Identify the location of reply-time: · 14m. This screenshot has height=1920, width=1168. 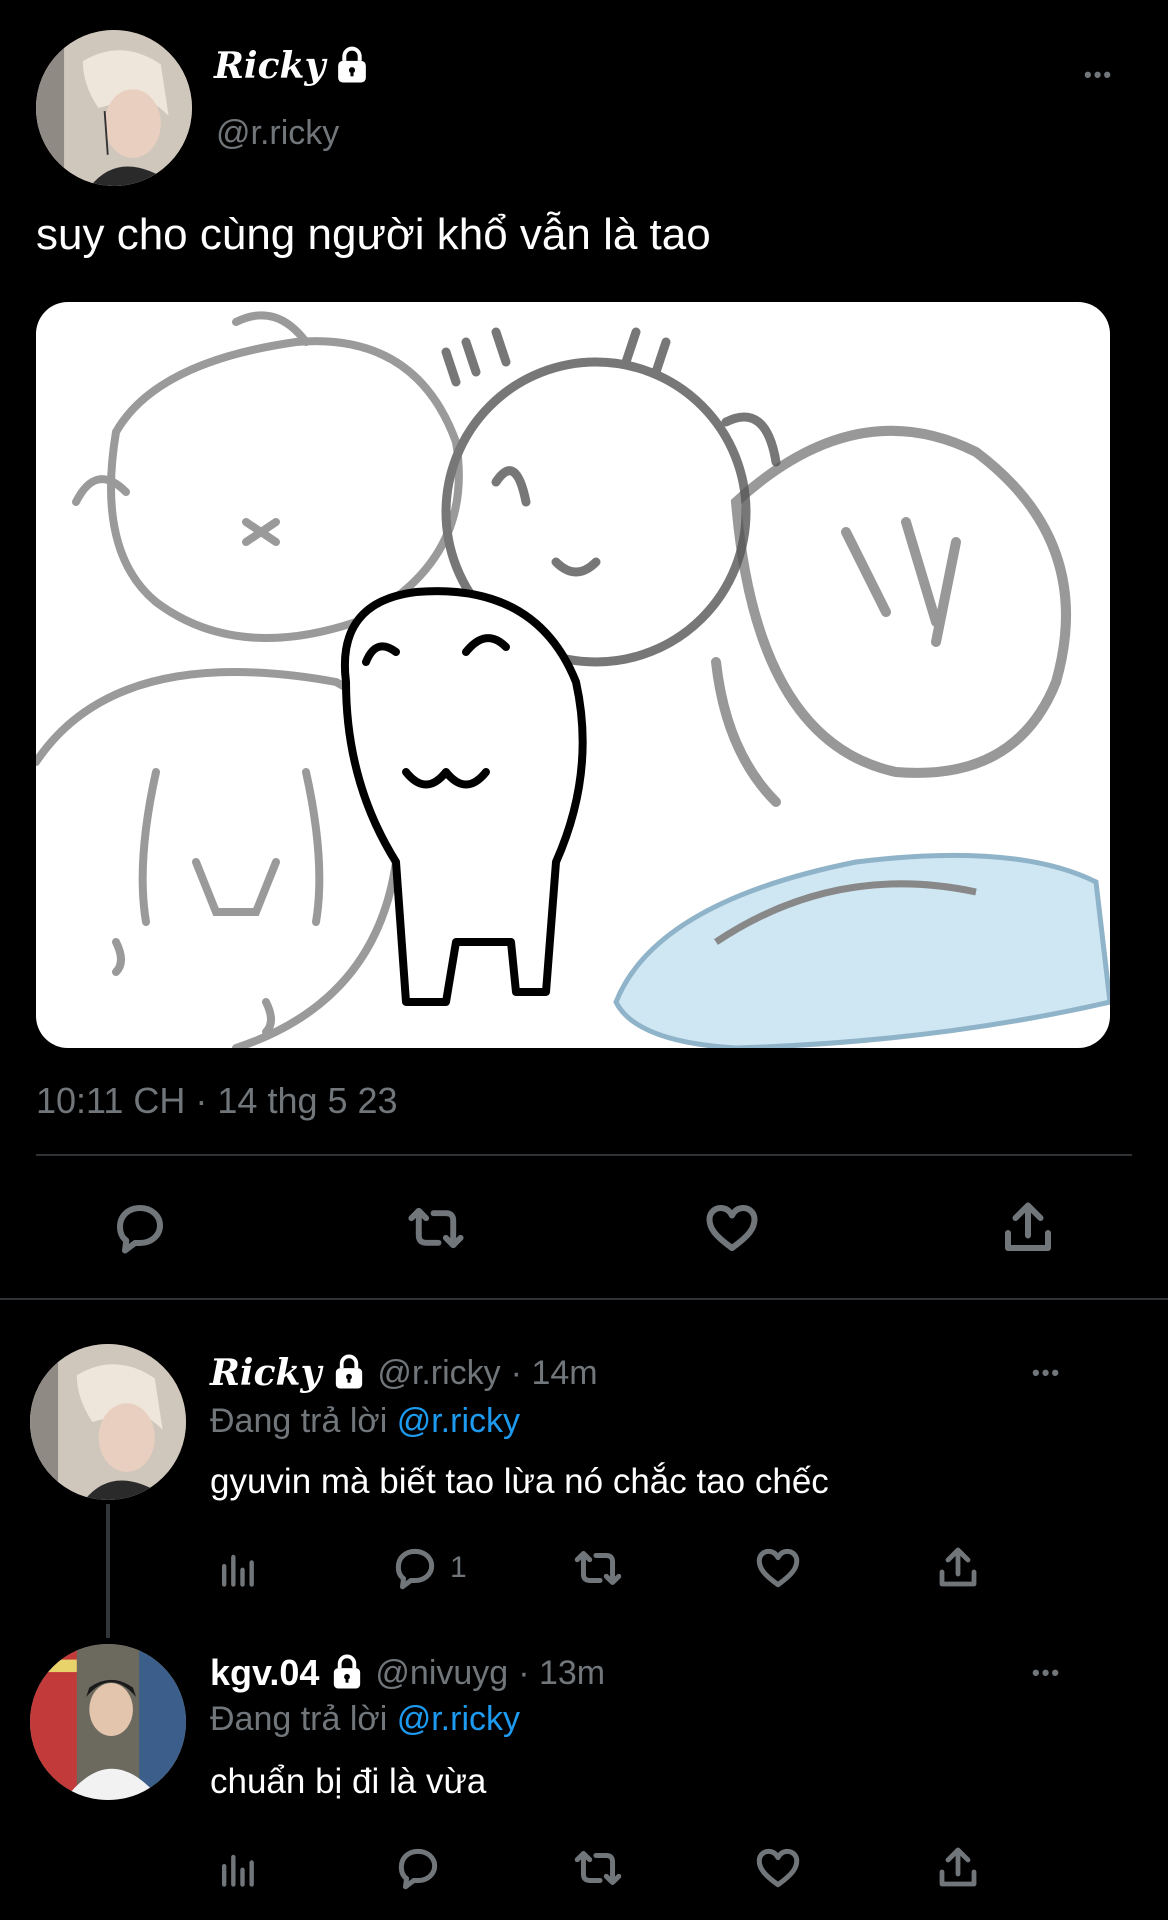
(554, 1373).